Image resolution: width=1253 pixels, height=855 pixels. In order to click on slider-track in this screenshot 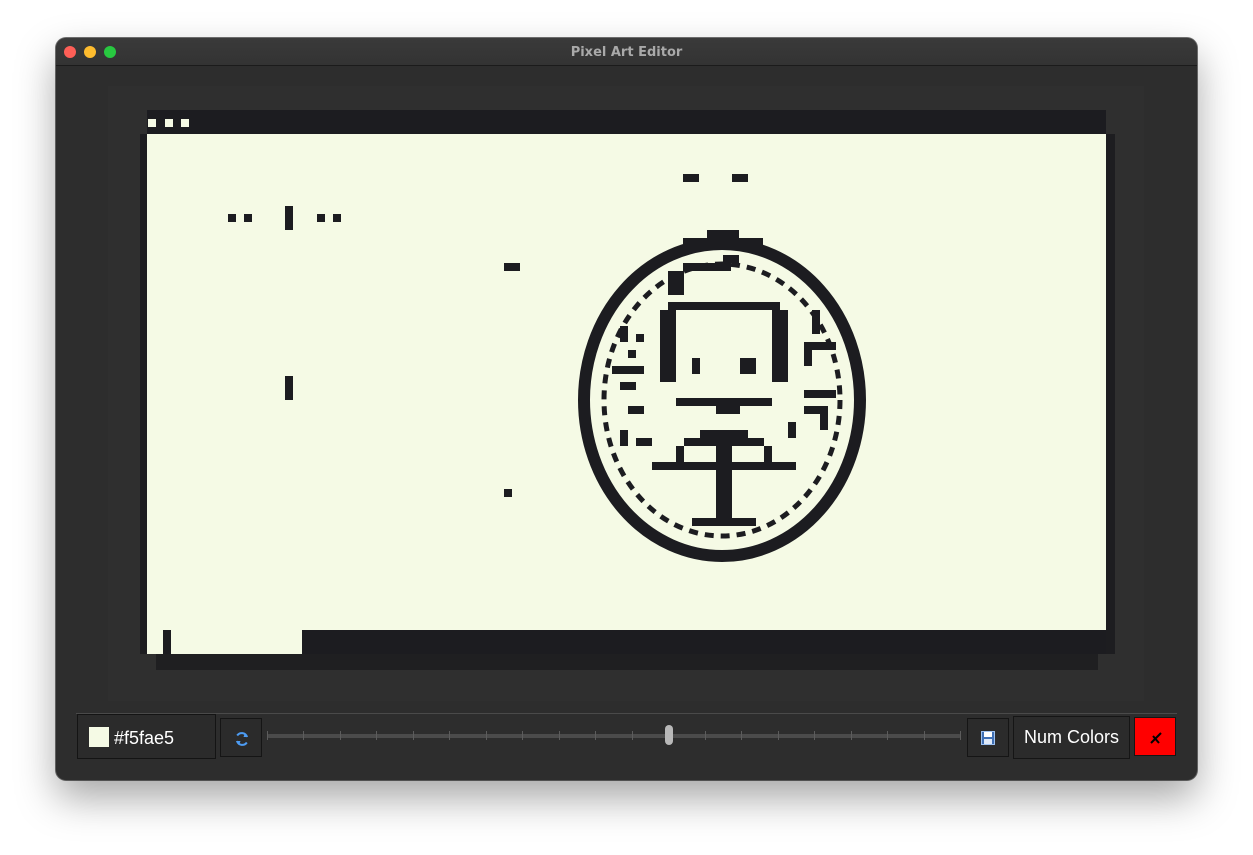, I will do `click(614, 736)`.